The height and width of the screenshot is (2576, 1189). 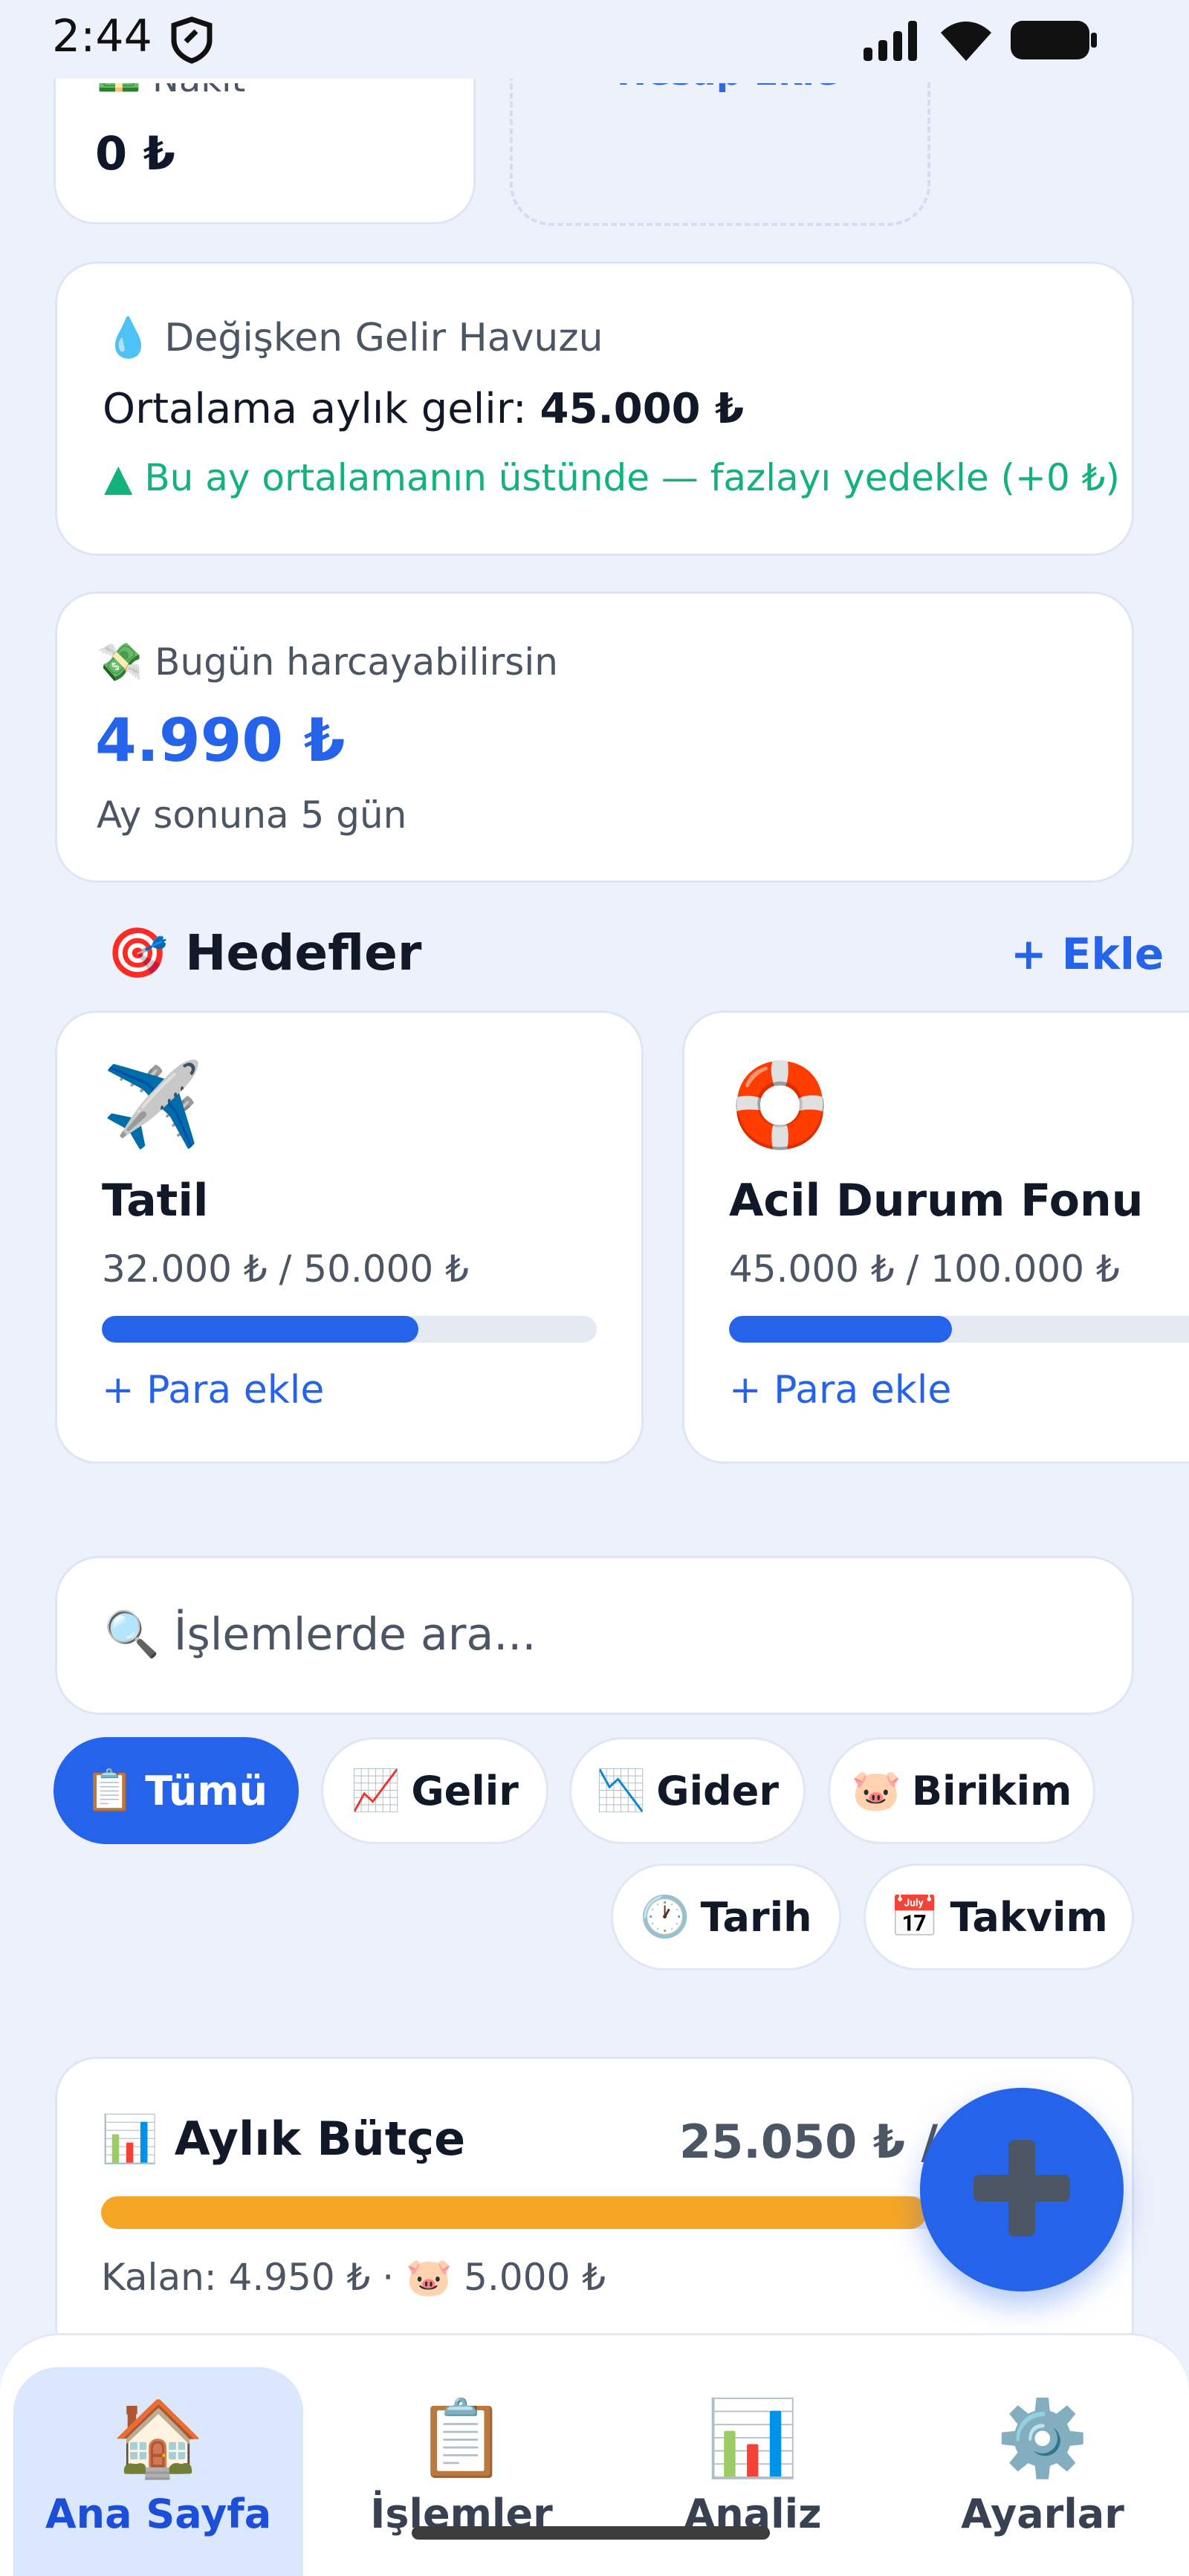 I want to click on piggy-bank-icon: 🐷, so click(x=876, y=1790).